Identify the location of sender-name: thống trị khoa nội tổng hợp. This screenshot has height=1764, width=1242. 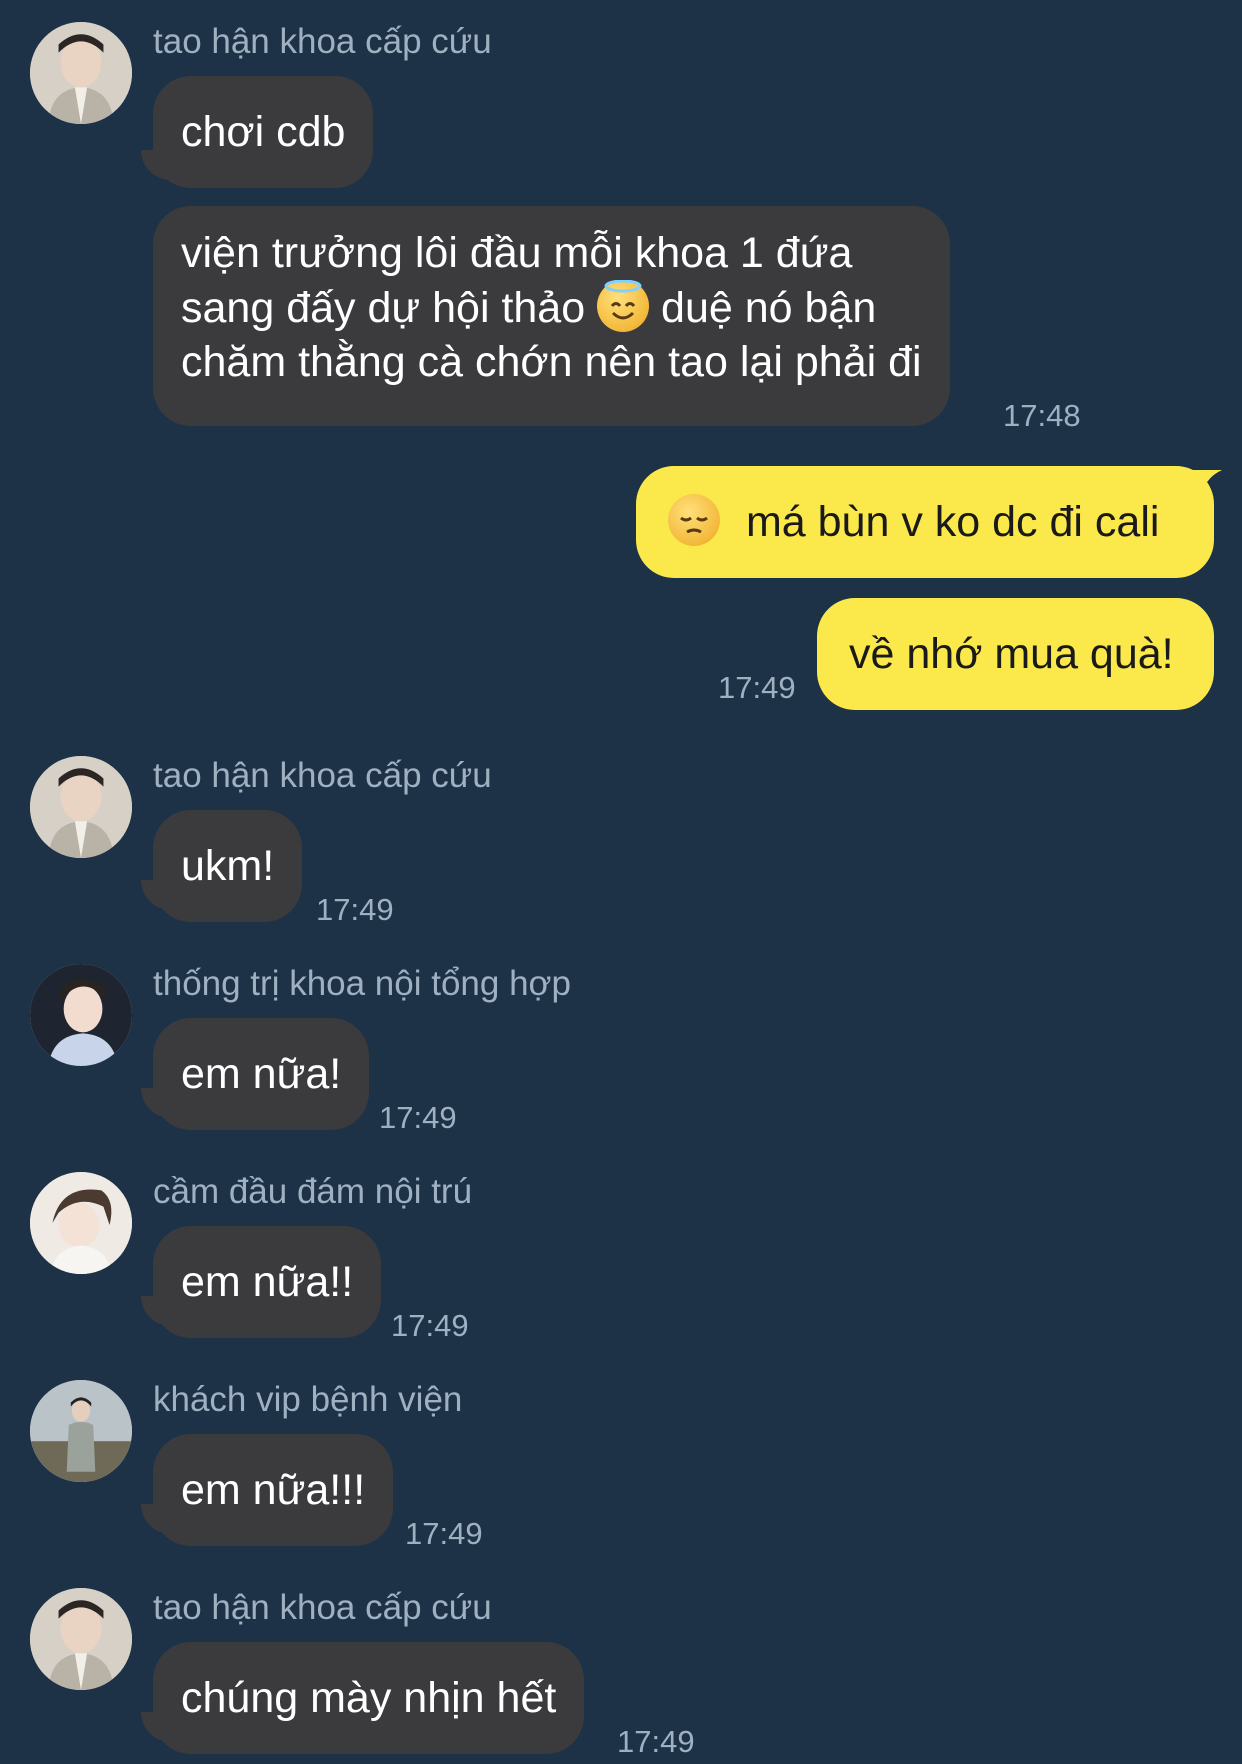
(362, 983).